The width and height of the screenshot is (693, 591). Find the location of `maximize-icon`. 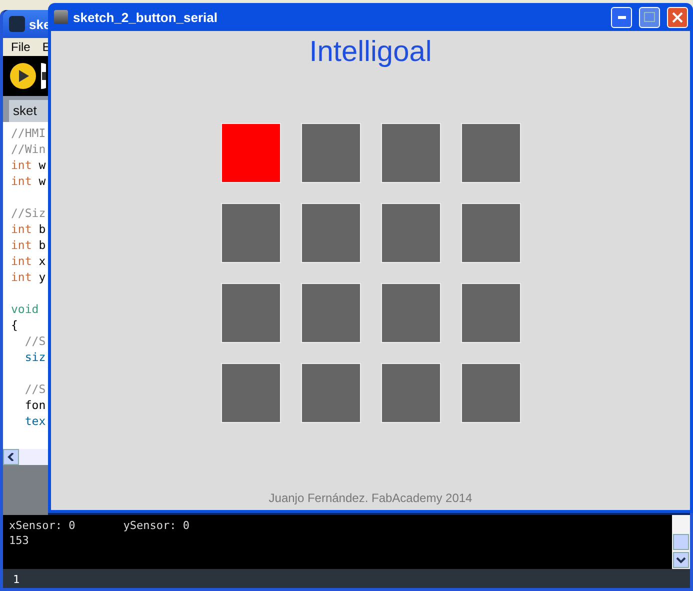

maximize-icon is located at coordinates (649, 17).